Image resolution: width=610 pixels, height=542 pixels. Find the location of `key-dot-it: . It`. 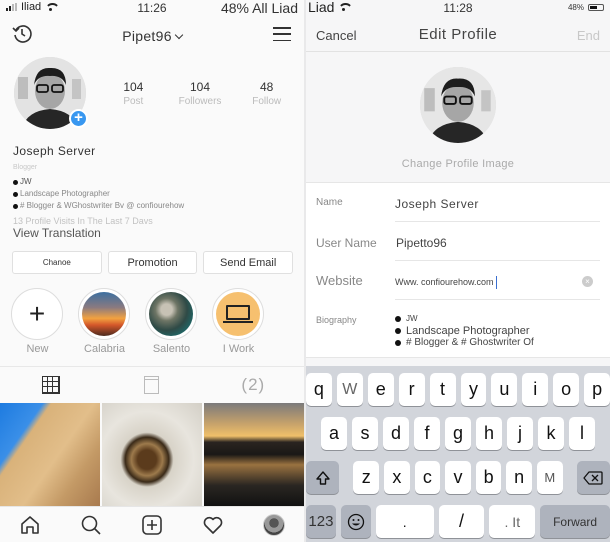

key-dot-it: . It is located at coordinates (512, 521).